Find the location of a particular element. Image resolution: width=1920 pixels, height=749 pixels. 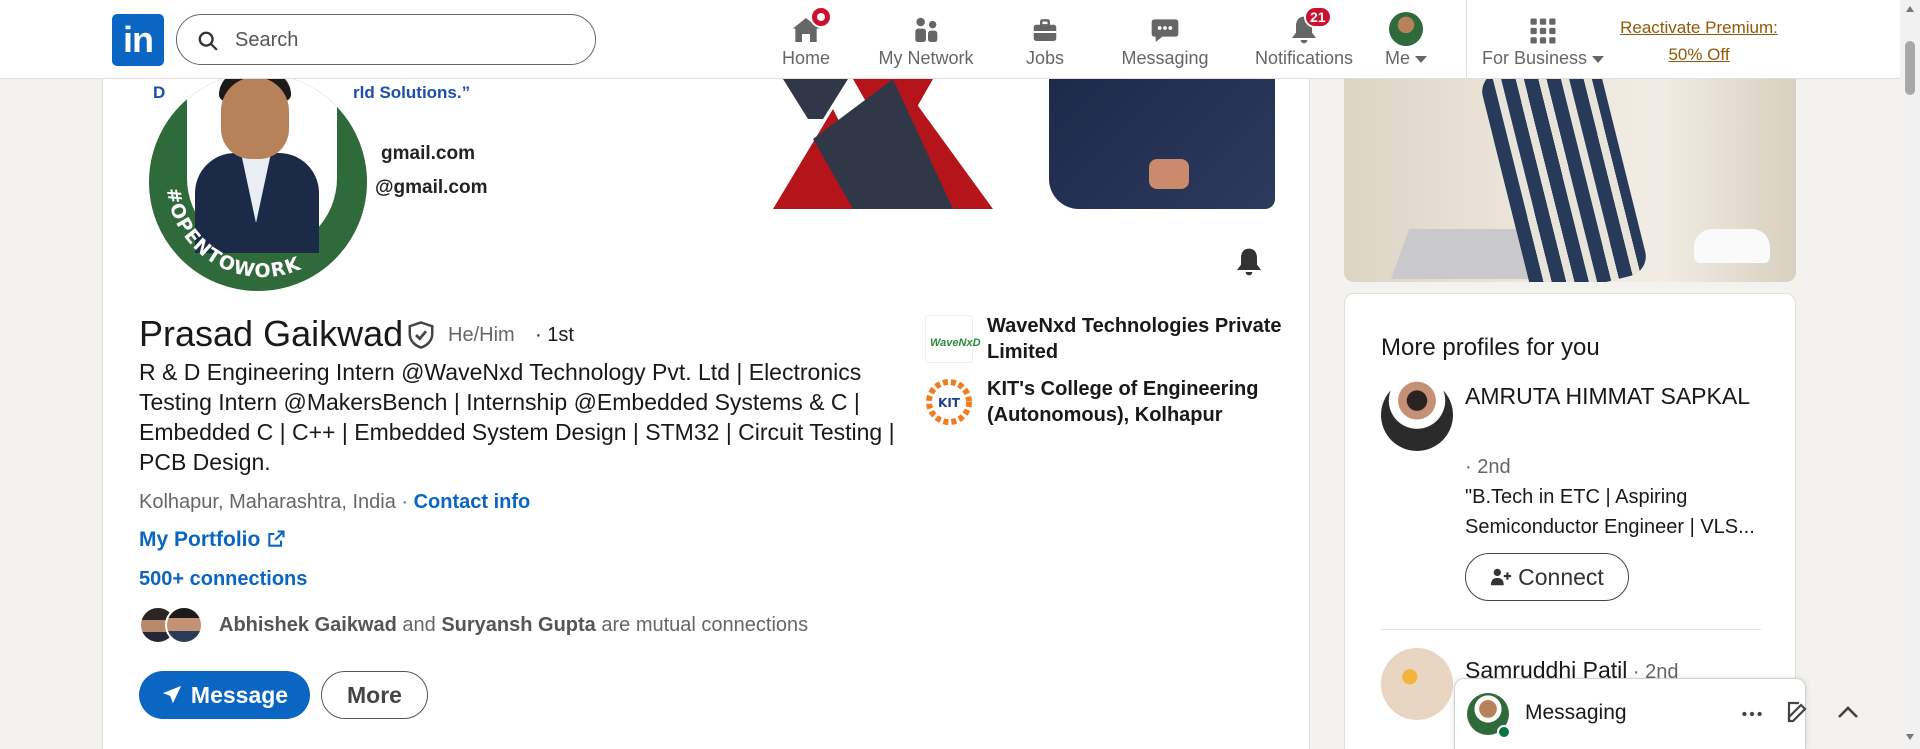

nav-me: Me is located at coordinates (1406, 40).